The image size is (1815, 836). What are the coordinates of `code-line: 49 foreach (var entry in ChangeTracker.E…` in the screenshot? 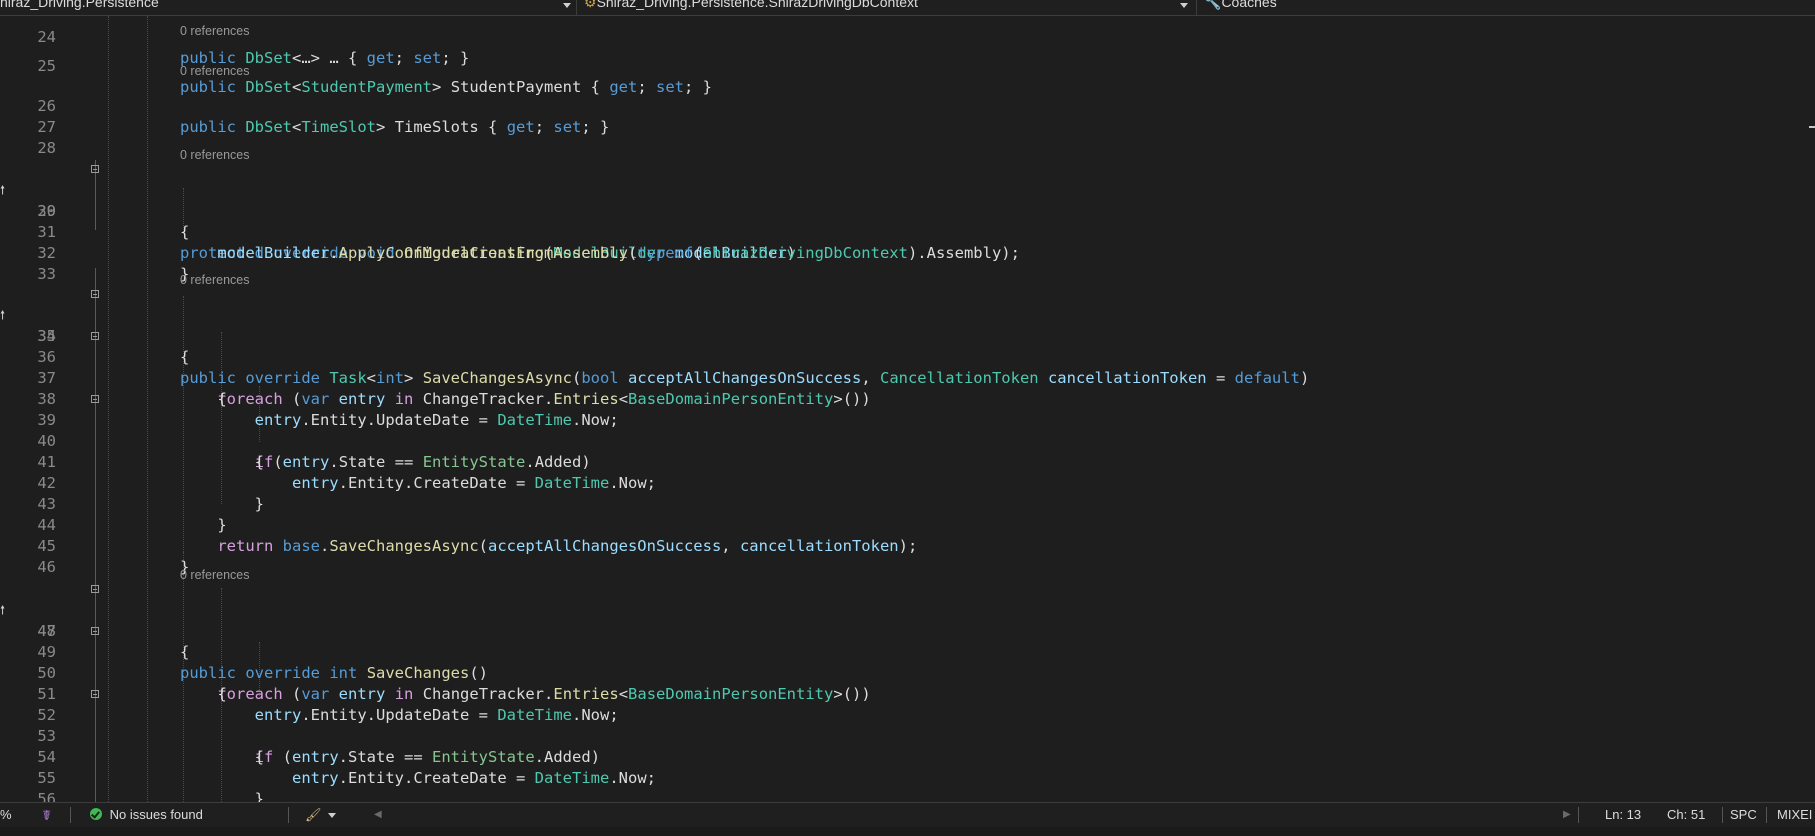 It's located at (905, 662).